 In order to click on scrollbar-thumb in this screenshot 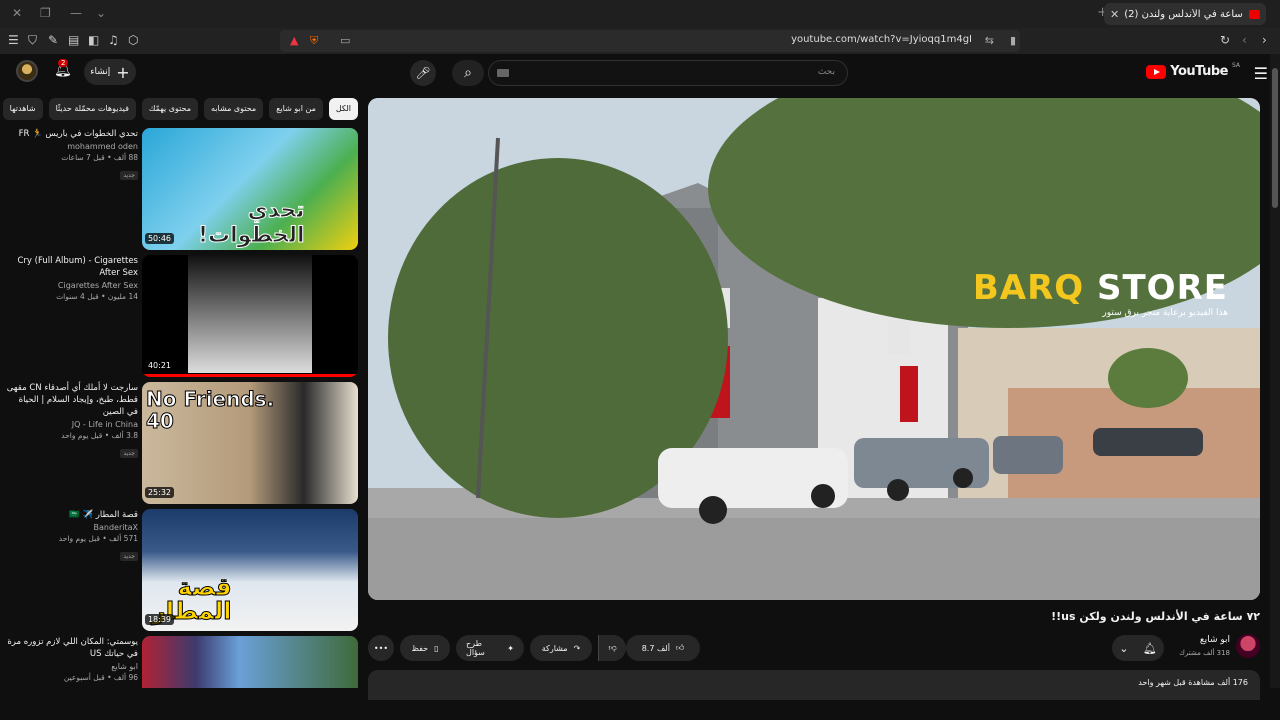, I will do `click(1275, 138)`.